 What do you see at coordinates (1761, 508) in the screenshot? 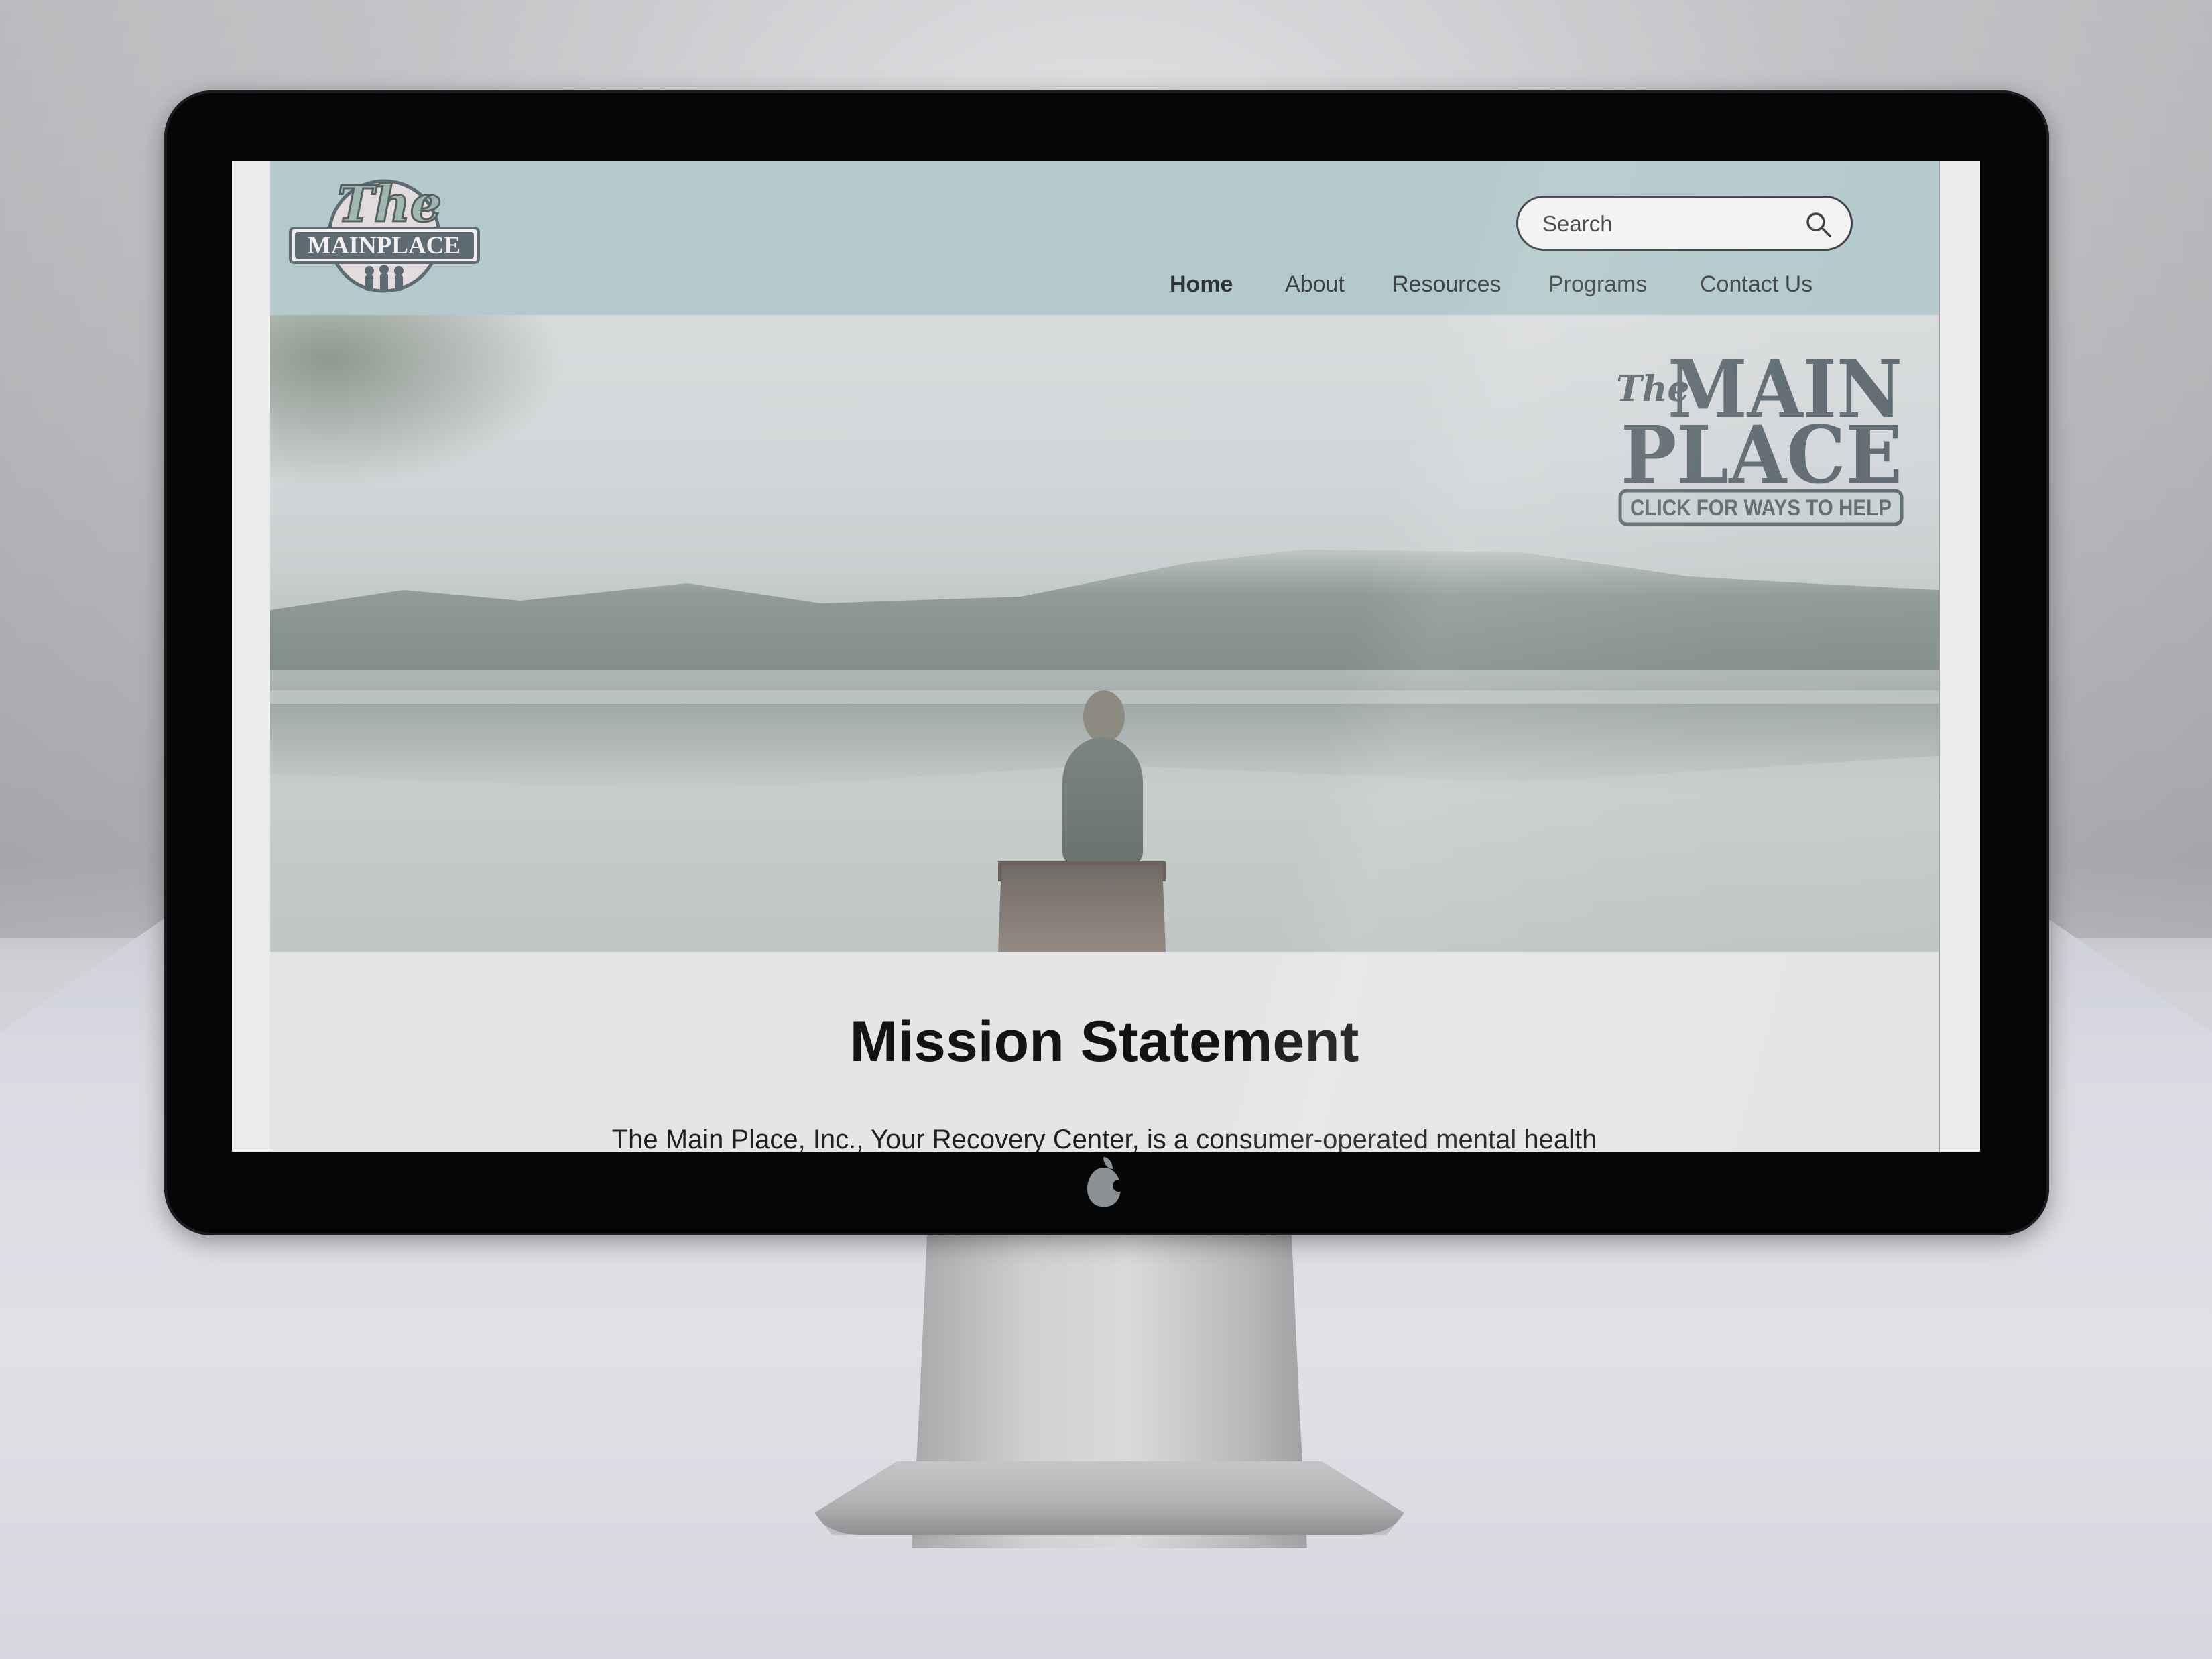
I see `cta-help-label: CLICK FOR WAYS TO HELP` at bounding box center [1761, 508].